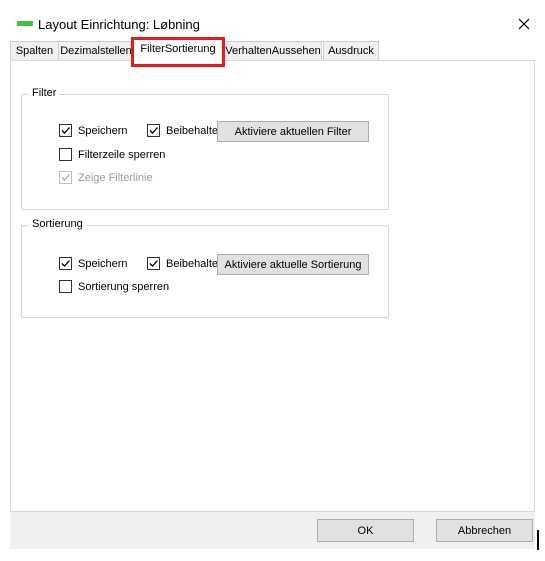  What do you see at coordinates (178, 49) in the screenshot?
I see `tab-filtersortierung: FilterSortierung` at bounding box center [178, 49].